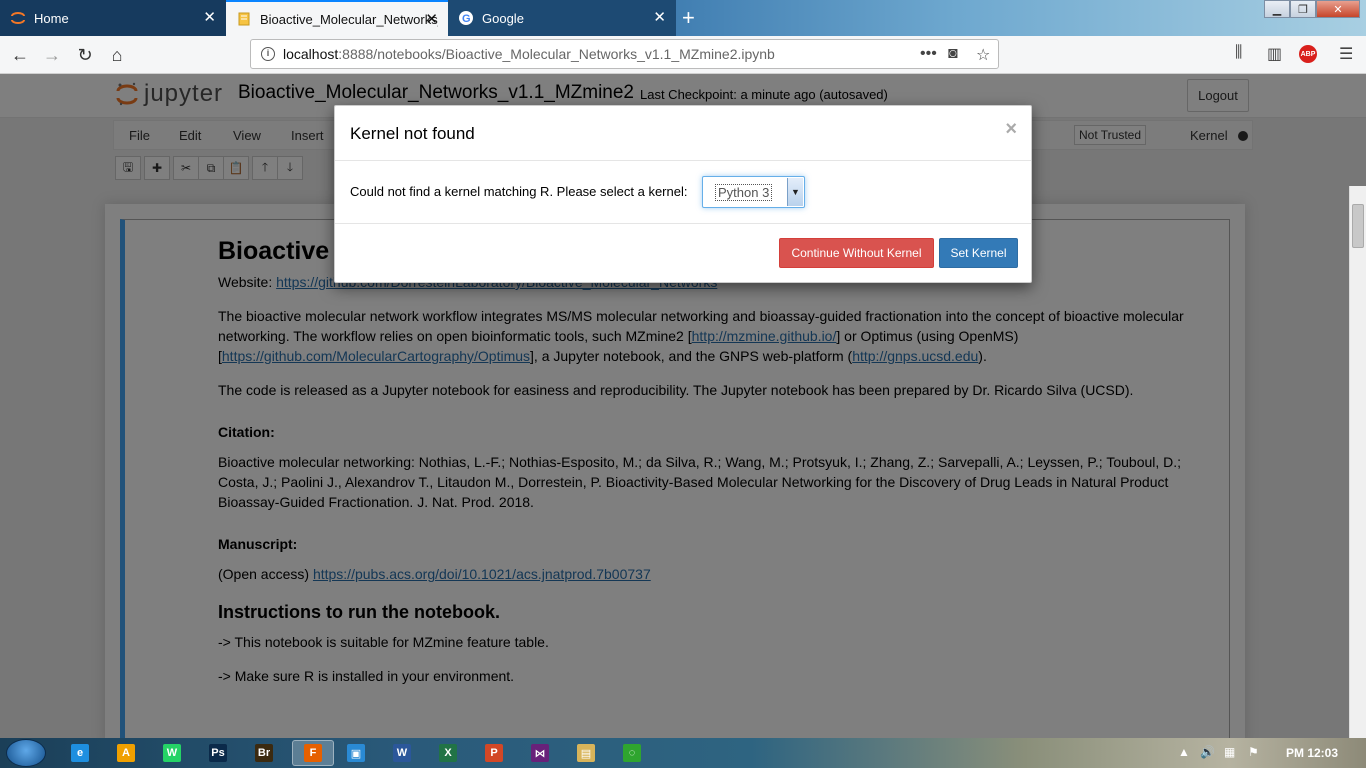 The image size is (1366, 768). I want to click on word-icon: W, so click(402, 753).